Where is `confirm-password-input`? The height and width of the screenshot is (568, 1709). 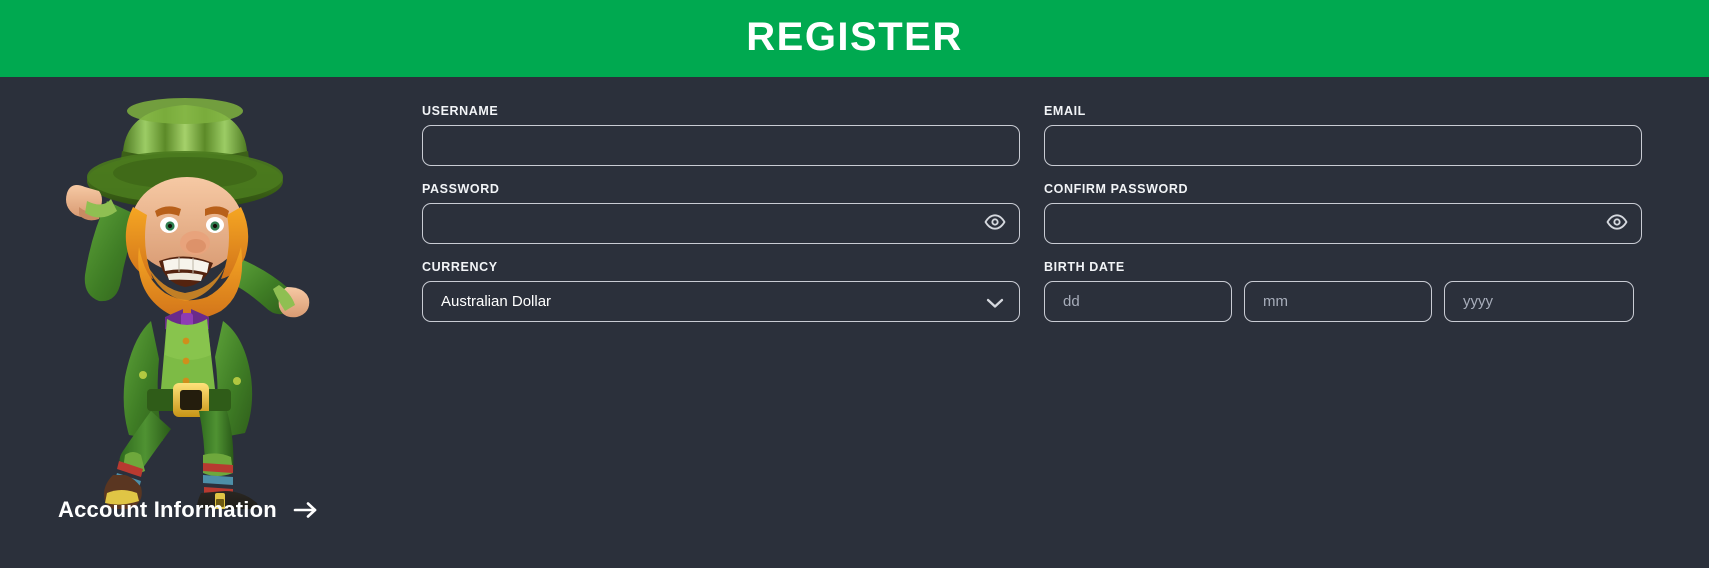
confirm-password-input is located at coordinates (1343, 223).